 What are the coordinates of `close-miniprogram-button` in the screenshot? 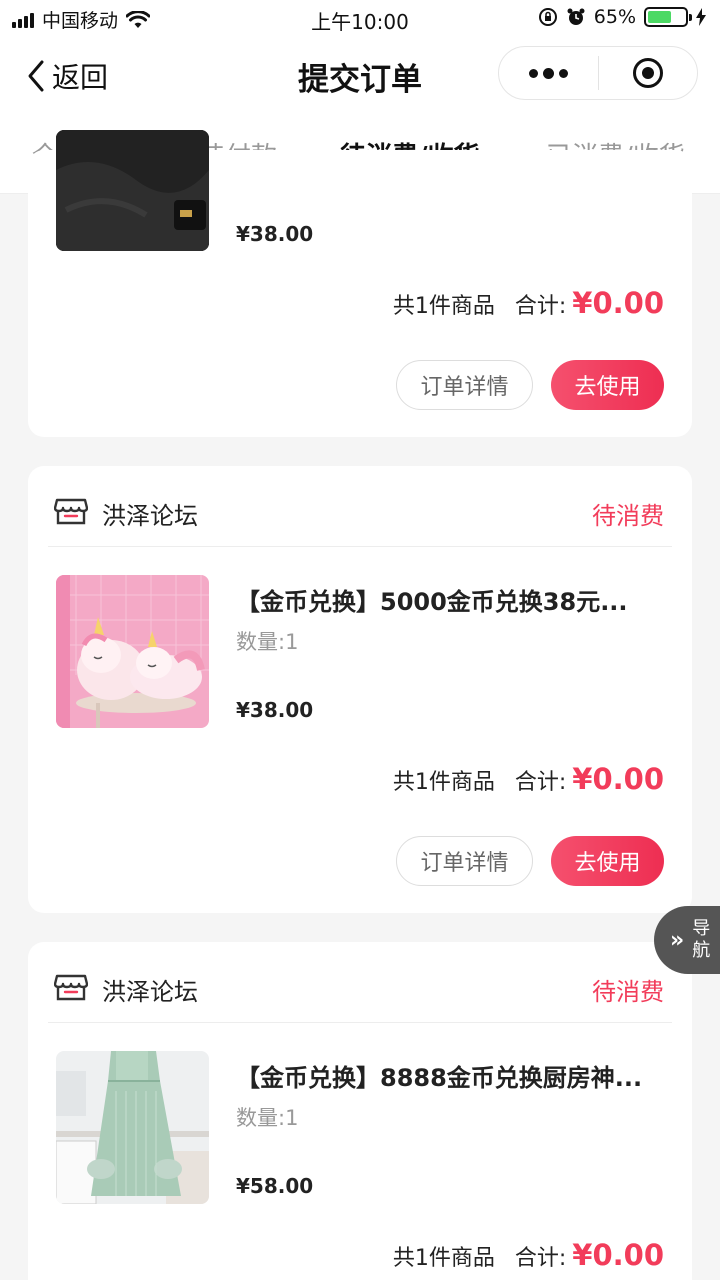 It's located at (648, 73).